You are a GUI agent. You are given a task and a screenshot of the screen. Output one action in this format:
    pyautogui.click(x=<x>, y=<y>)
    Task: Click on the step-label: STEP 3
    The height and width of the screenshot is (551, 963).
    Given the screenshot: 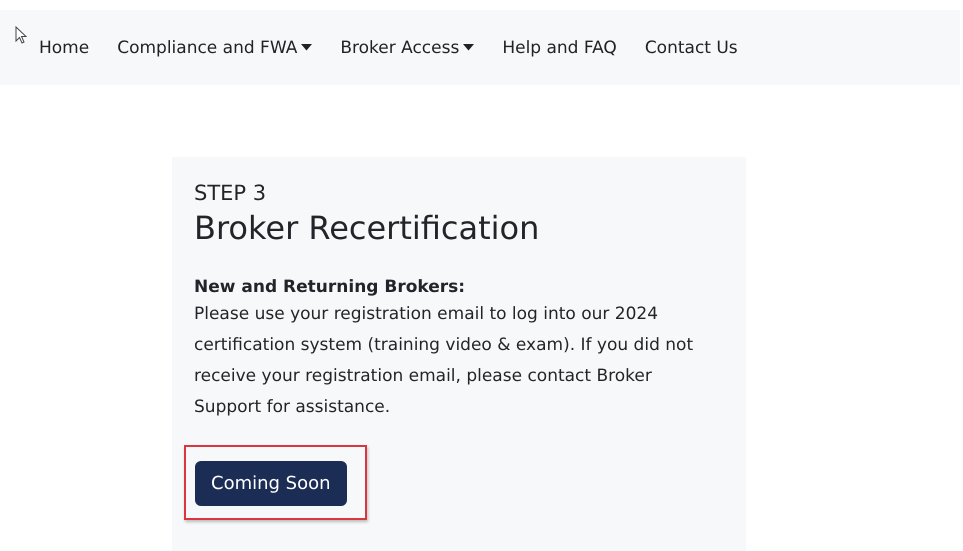 What is the action you would take?
    pyautogui.click(x=231, y=193)
    